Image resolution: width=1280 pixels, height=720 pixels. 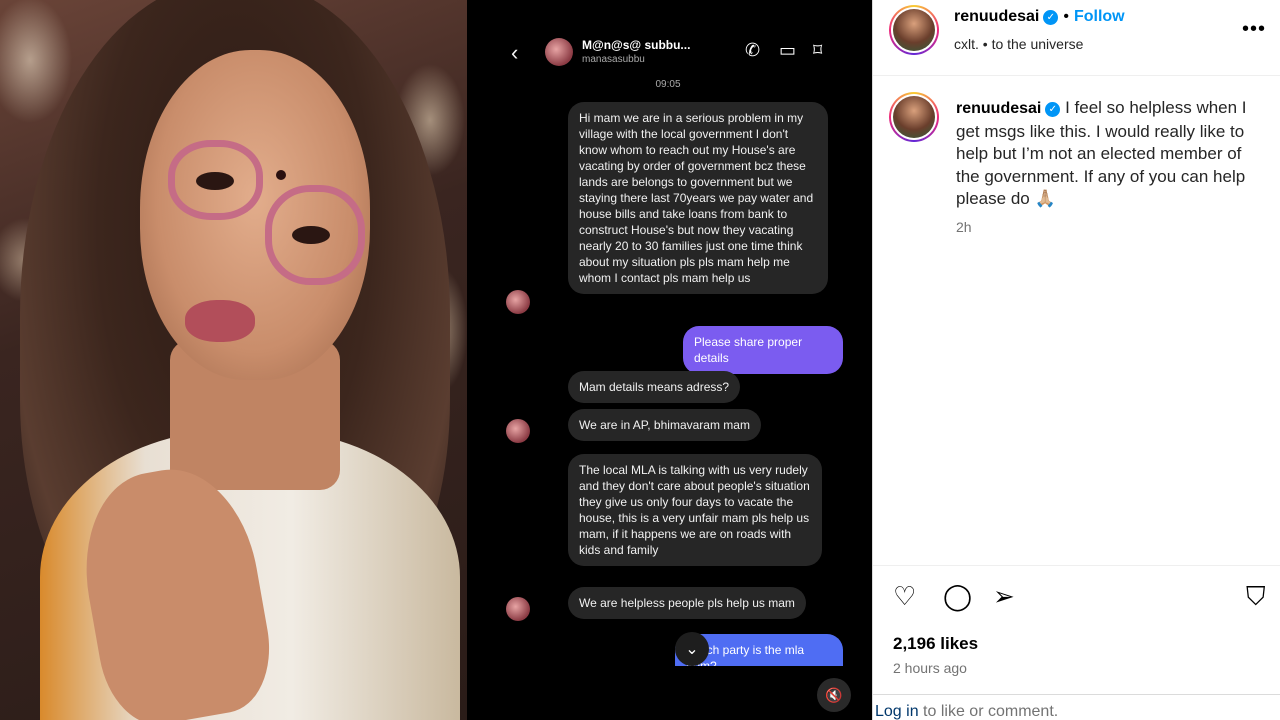 I want to click on message-bubble: Mam details means adress?, so click(x=654, y=387).